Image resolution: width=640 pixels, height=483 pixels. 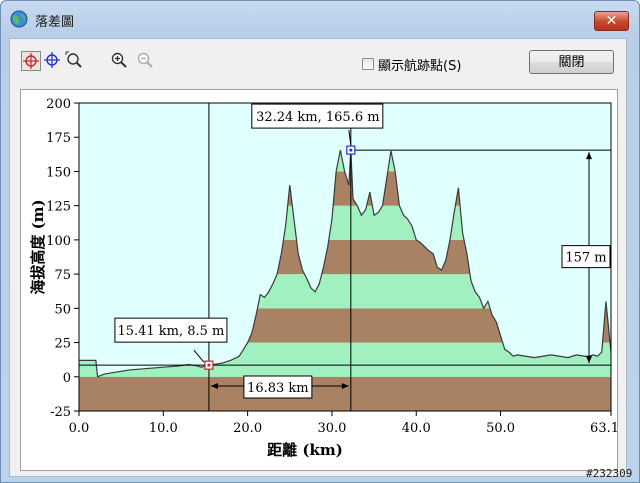 What do you see at coordinates (320, 18) in the screenshot?
I see `title-bar: 落差圖 ✕` at bounding box center [320, 18].